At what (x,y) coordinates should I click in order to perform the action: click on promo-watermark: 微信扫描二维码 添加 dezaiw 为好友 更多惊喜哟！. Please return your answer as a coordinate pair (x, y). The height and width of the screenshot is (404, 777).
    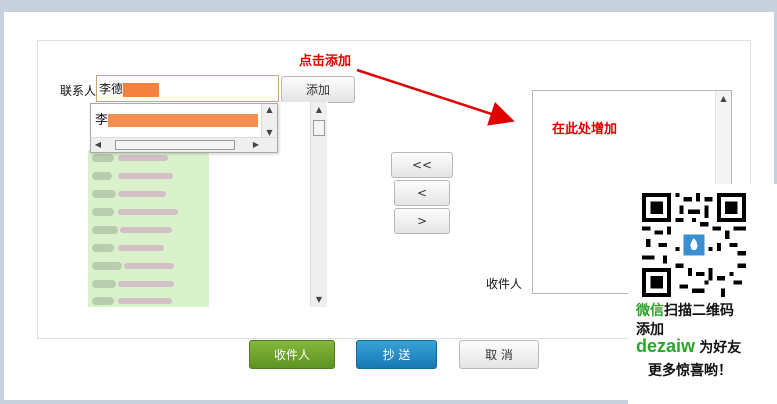
    Looking at the image, I should click on (702, 294).